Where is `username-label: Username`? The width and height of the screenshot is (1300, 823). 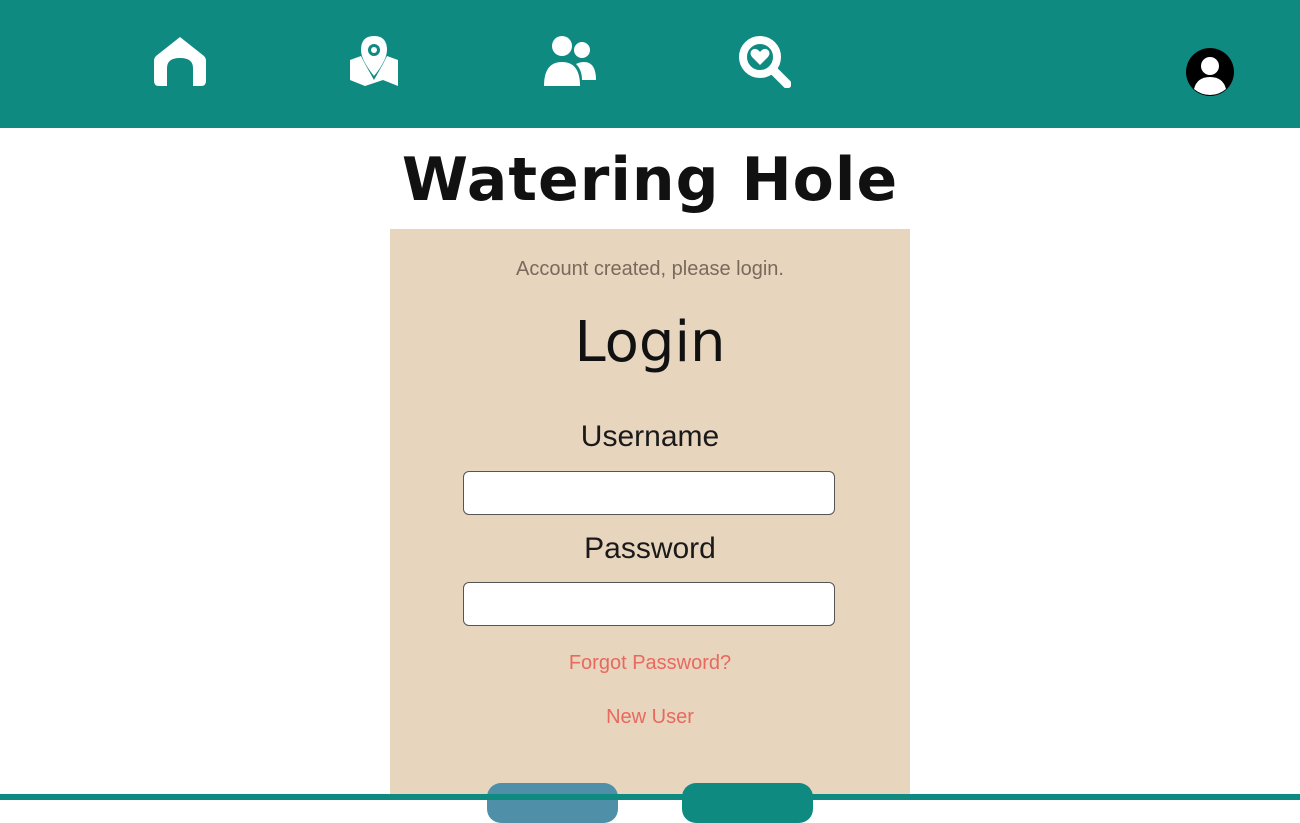 username-label: Username is located at coordinates (650, 436).